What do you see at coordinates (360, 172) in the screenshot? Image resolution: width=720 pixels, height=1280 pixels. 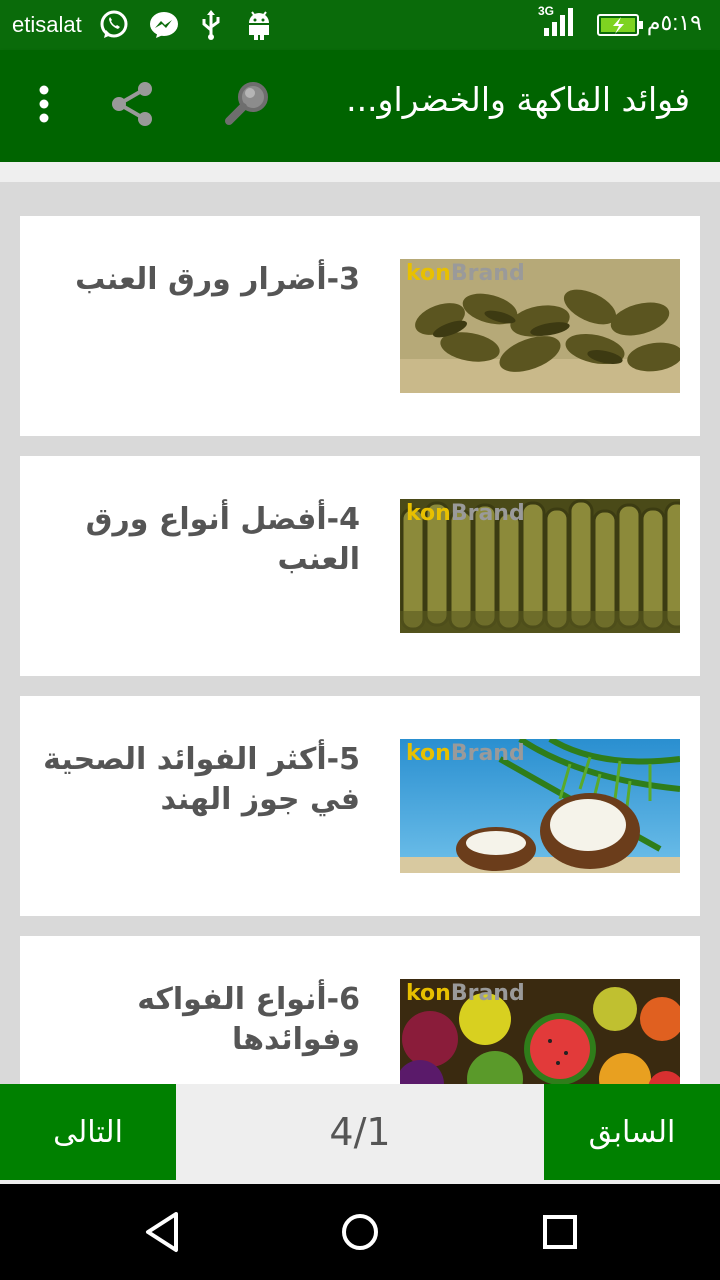 I see `divider` at bounding box center [360, 172].